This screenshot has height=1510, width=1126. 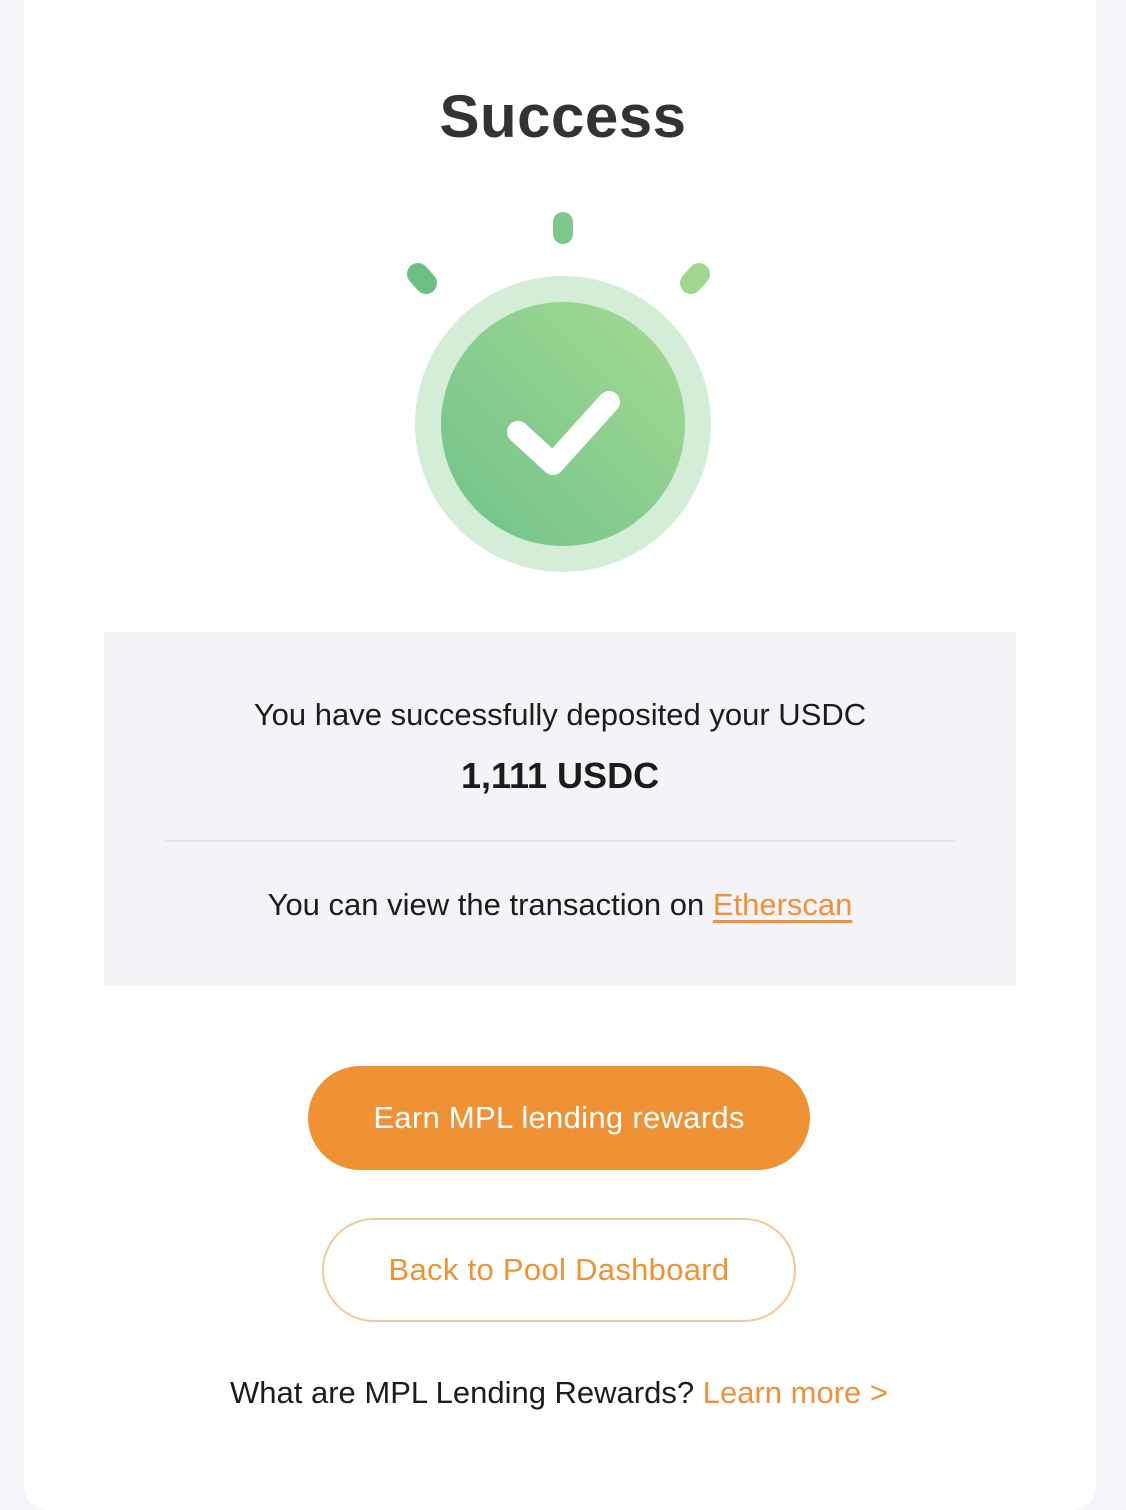 What do you see at coordinates (795, 1392) in the screenshot?
I see `learn-more-link: Learn more >` at bounding box center [795, 1392].